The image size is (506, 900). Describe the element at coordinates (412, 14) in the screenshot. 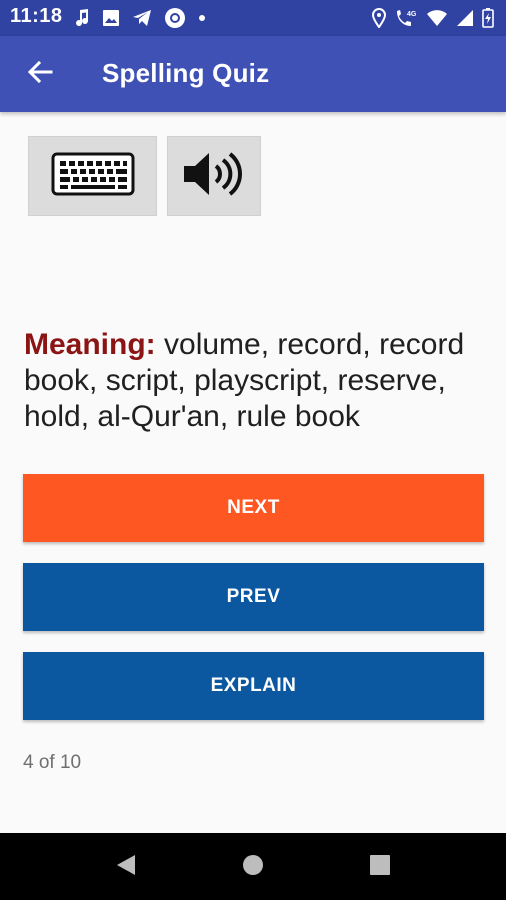

I see `network-label: 4G` at that location.